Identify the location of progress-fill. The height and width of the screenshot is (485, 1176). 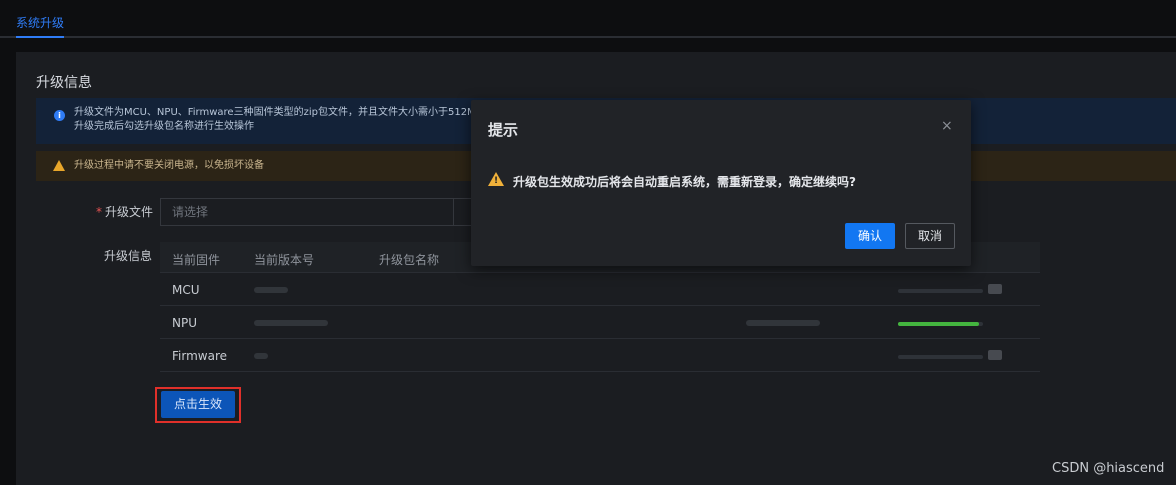
(938, 324).